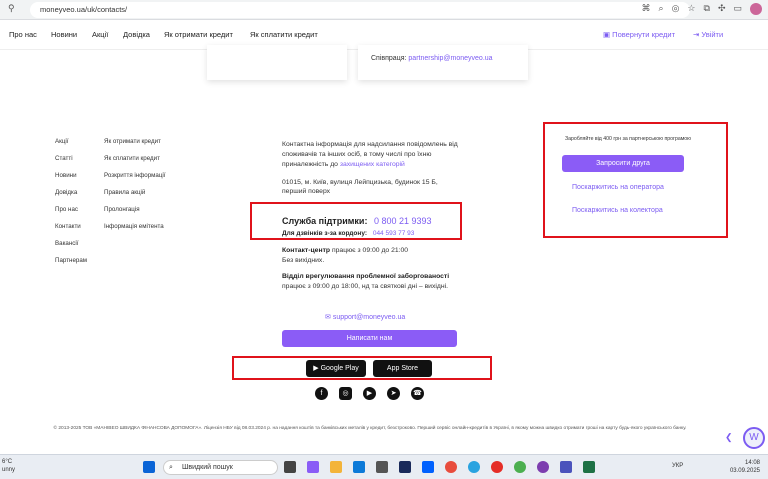 The width and height of the screenshot is (768, 479). What do you see at coordinates (405, 467) in the screenshot?
I see `app-l-icon` at bounding box center [405, 467].